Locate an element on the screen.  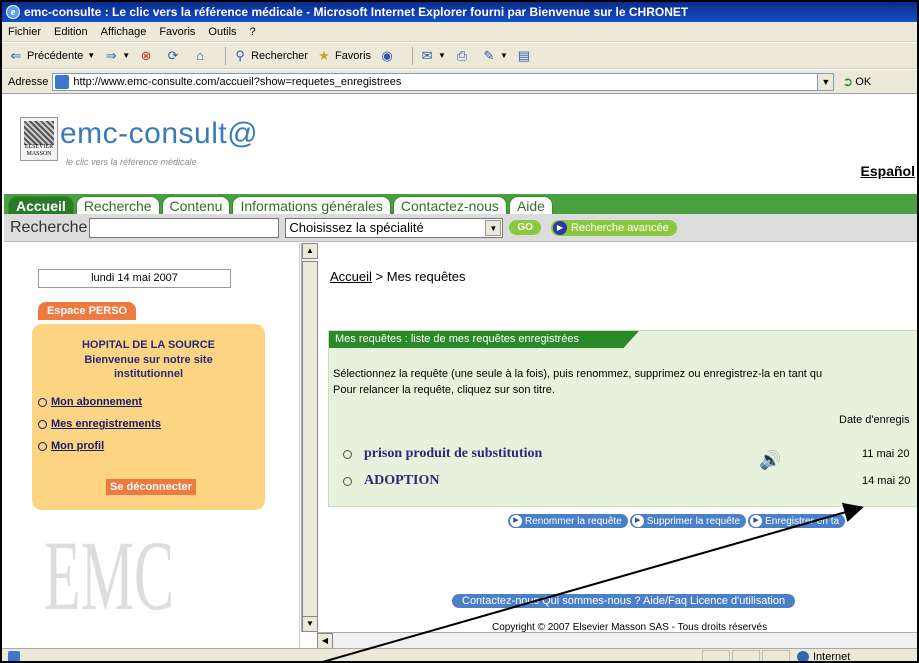
edit-button: ✎ ▼ is located at coordinates (494, 56).